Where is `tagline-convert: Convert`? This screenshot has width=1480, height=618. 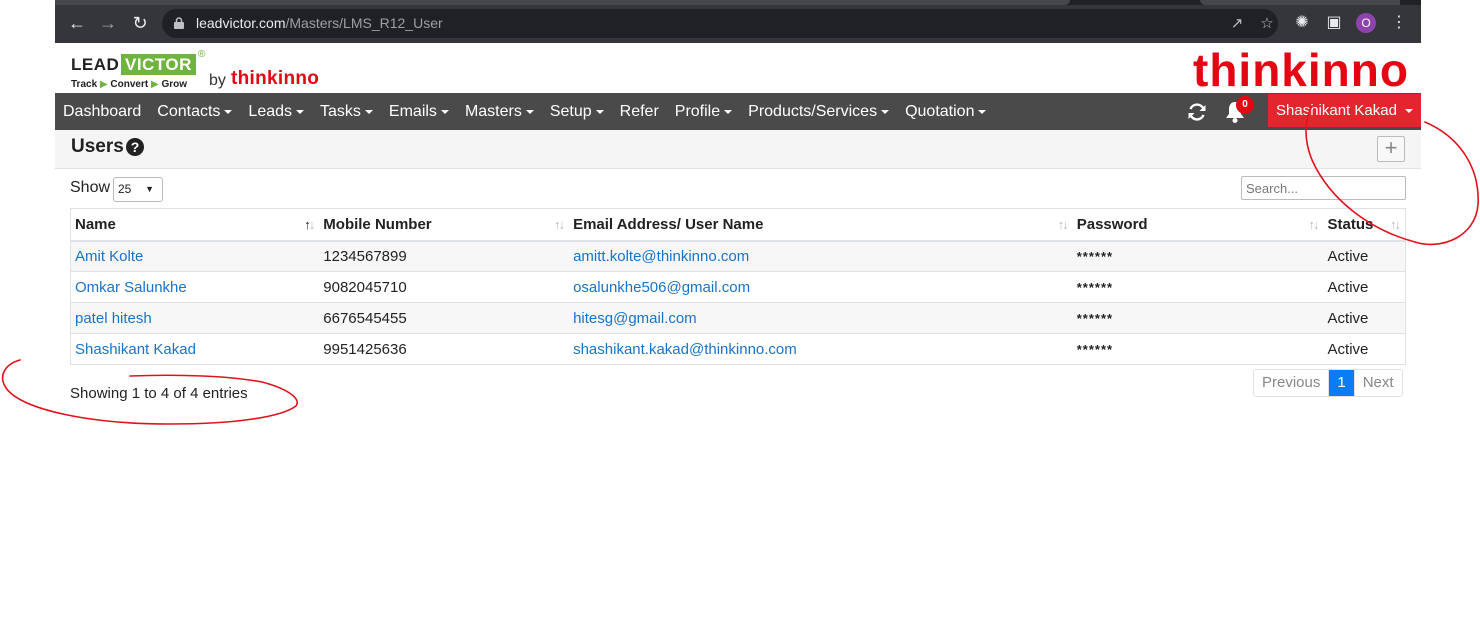 tagline-convert: Convert is located at coordinates (129, 84).